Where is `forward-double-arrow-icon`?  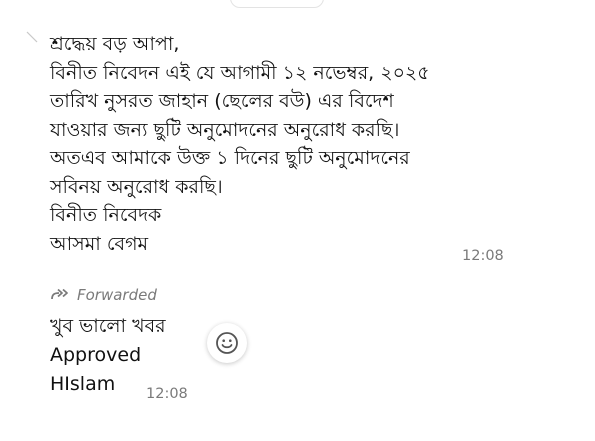 forward-double-arrow-icon is located at coordinates (59, 294).